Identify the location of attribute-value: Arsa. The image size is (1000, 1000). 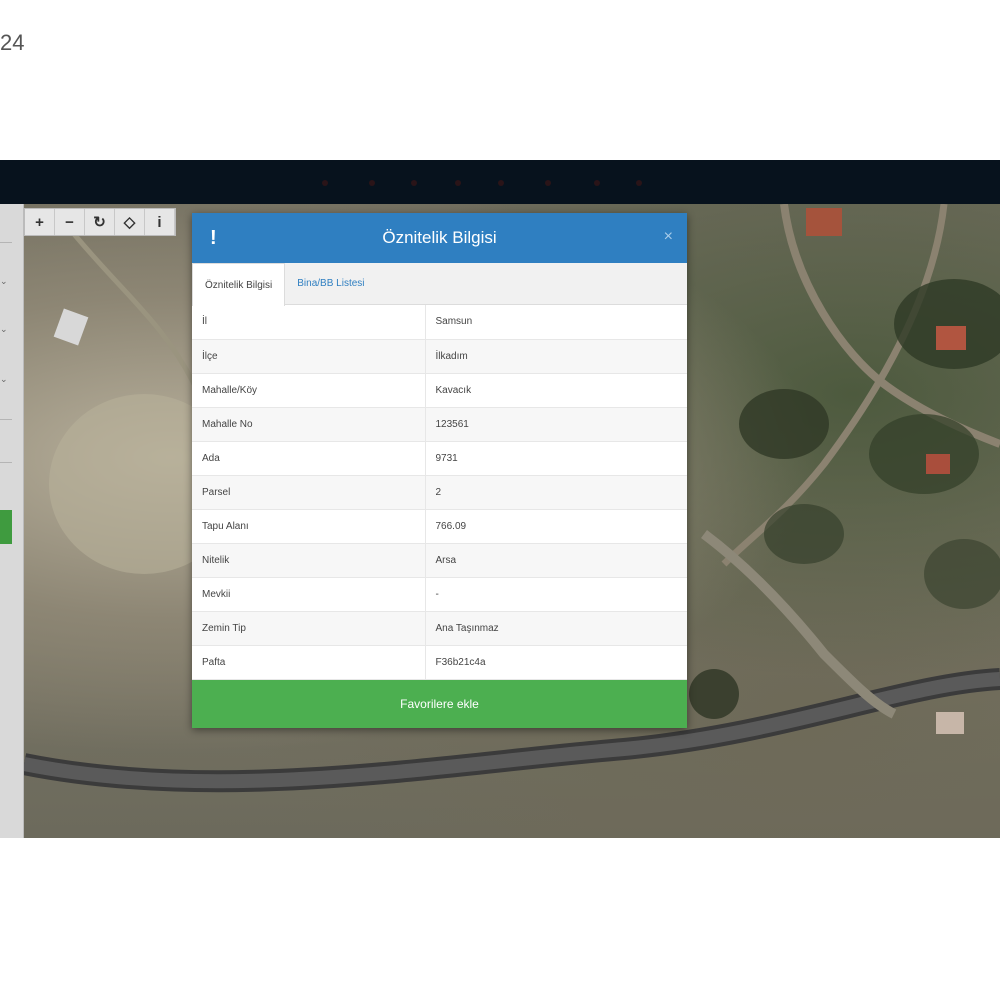
(556, 560).